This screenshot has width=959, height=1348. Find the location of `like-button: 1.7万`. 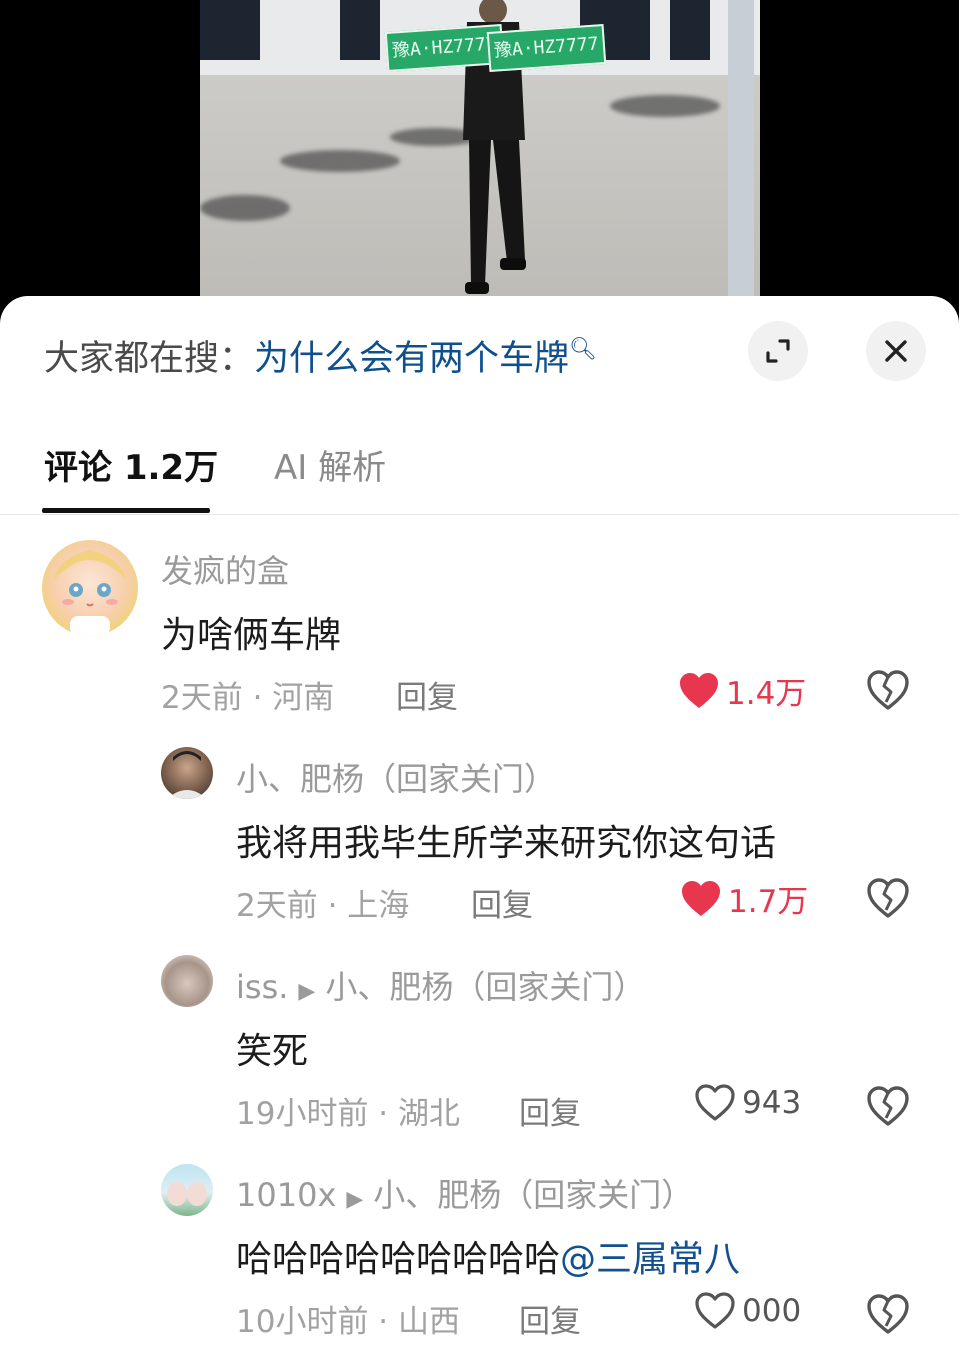

like-button: 1.7万 is located at coordinates (744, 898).